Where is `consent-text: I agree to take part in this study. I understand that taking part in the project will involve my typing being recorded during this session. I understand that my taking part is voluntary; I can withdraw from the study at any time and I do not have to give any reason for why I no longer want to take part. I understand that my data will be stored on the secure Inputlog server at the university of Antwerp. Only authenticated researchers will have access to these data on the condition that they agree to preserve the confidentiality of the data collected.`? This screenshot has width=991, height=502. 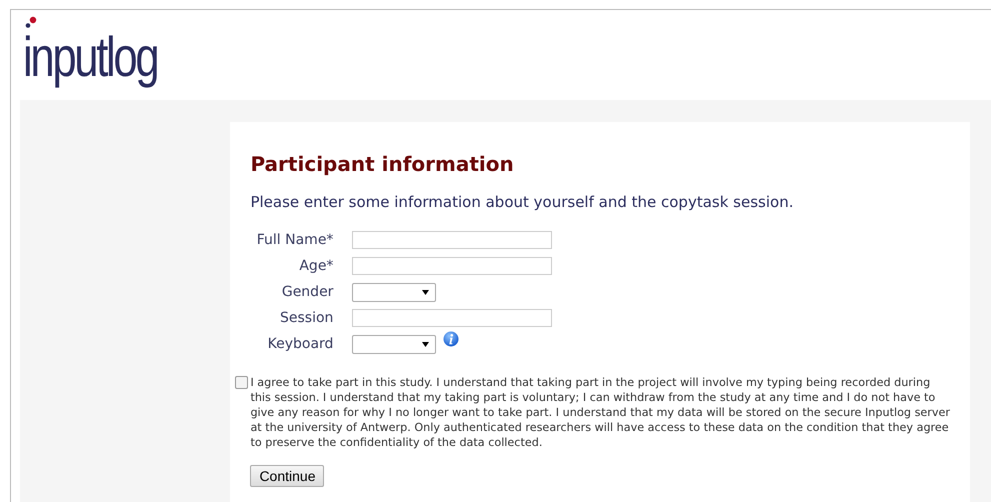 consent-text: I agree to take part in this study. I understand that taking part in the project will involve my typing being recorded during this session. I understand that my taking part is voluntary; I can withdraw from the study at any time and I do not have to give any reason for why I no longer want to take part. I understand that my data will be stored on the secure Inputlog server at the university of Antwerp. Only authenticated researchers will have access to these data on the condition that they agree to preserve the confidentiality of the data collected. is located at coordinates (600, 412).